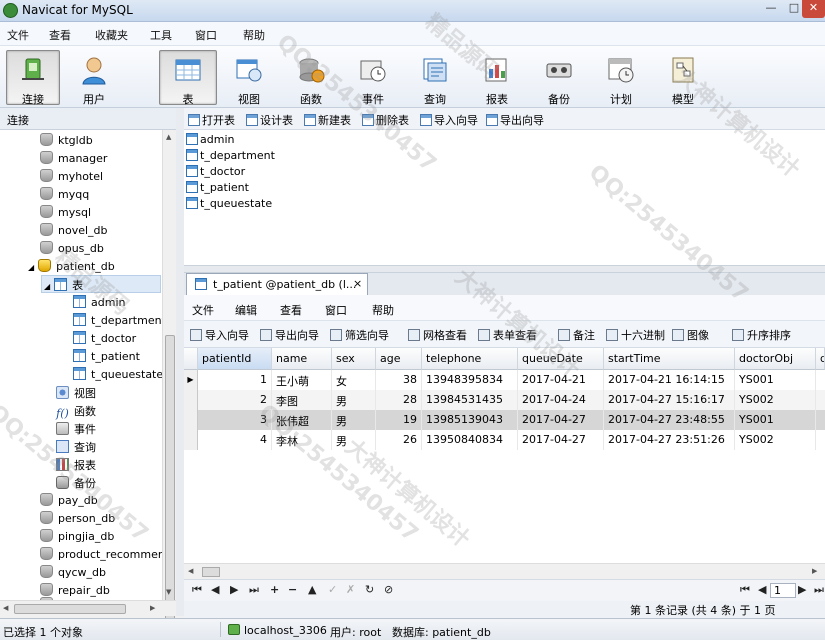  What do you see at coordinates (180, 362) in the screenshot?
I see `pane-splitter` at bounding box center [180, 362].